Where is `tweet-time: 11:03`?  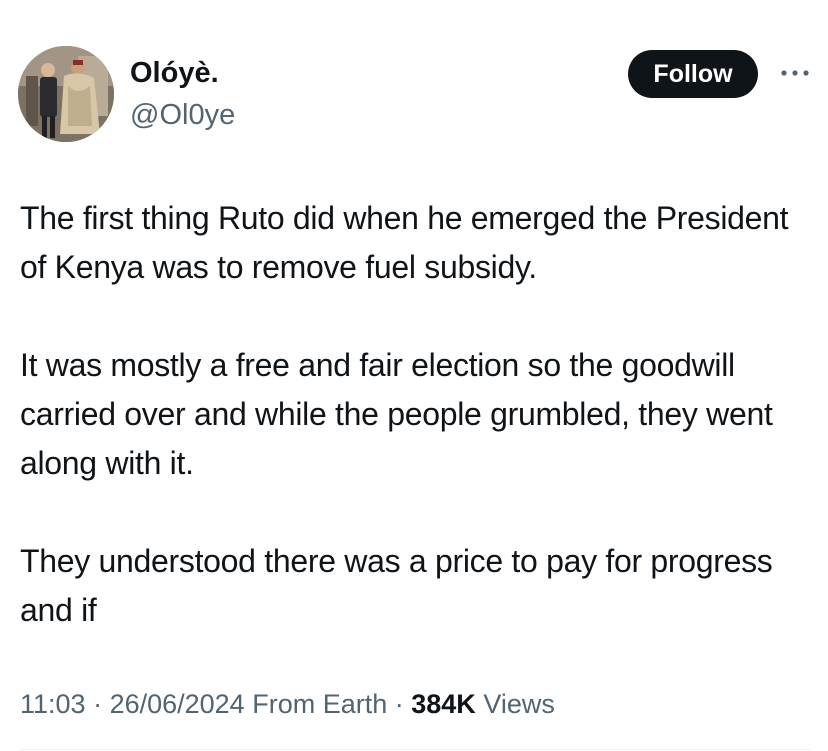 tweet-time: 11:03 is located at coordinates (53, 704).